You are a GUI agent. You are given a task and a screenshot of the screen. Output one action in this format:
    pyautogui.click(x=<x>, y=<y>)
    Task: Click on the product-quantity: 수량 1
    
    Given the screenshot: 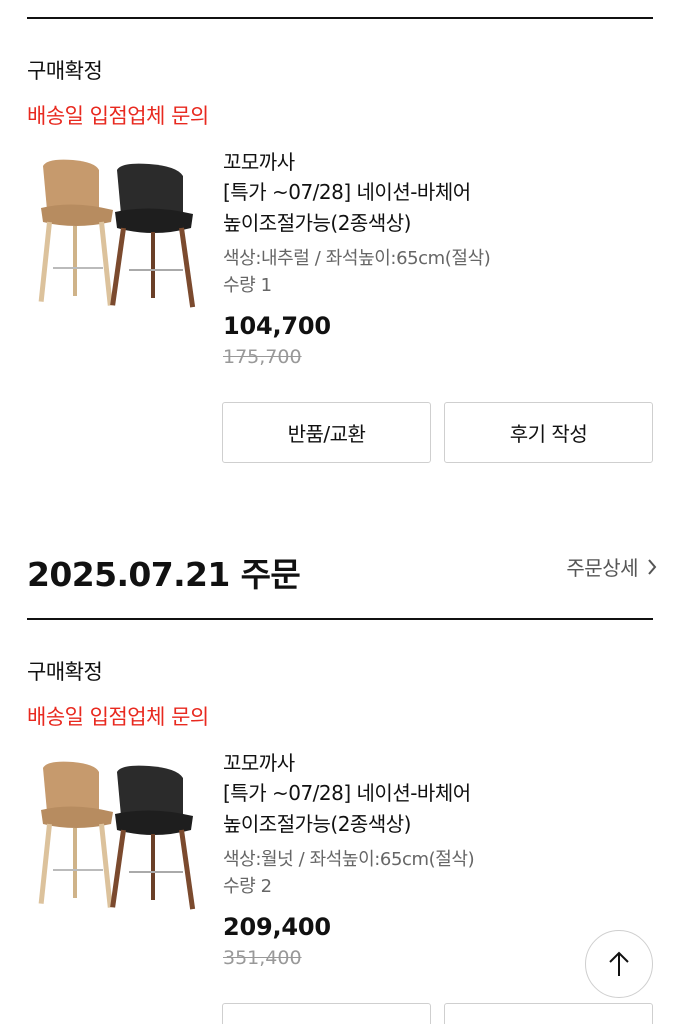 What is the action you would take?
    pyautogui.click(x=247, y=285)
    